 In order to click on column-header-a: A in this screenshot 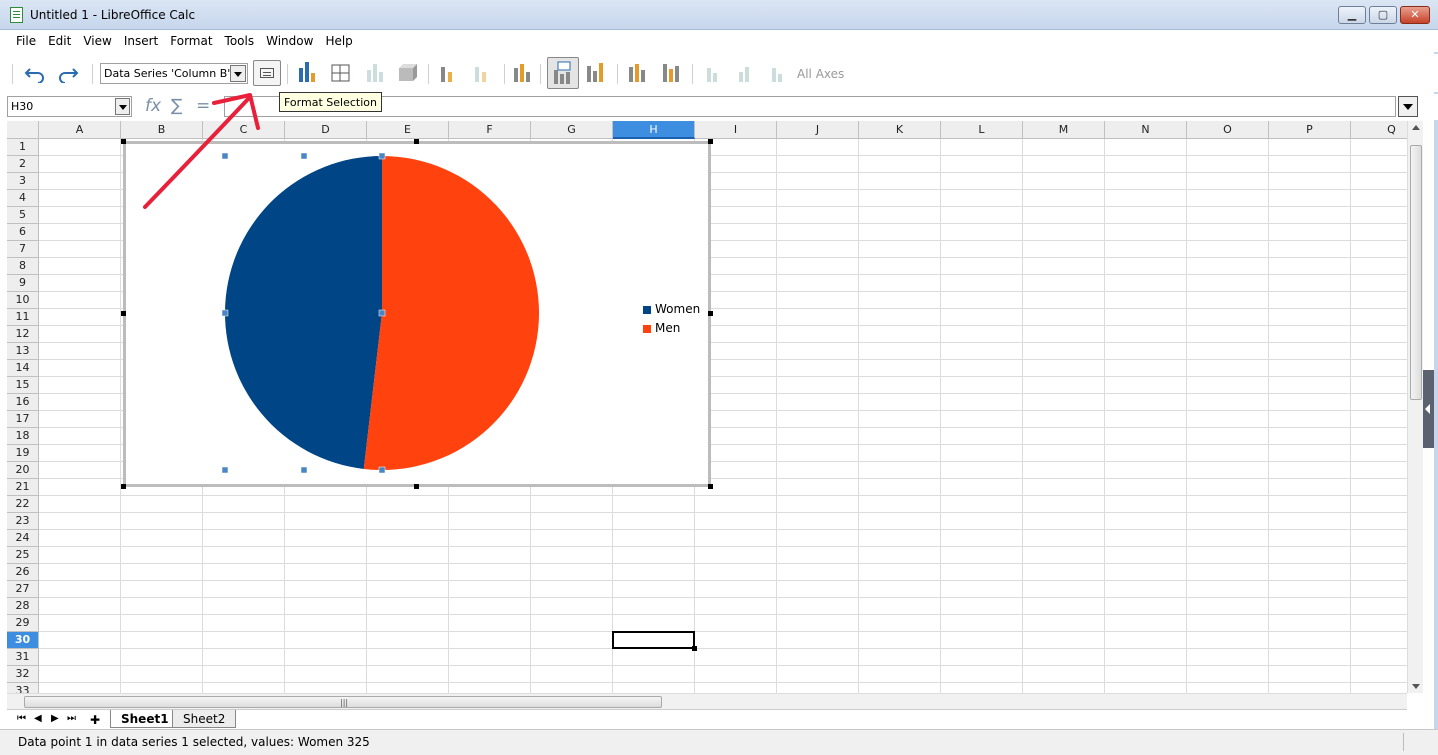, I will do `click(80, 130)`.